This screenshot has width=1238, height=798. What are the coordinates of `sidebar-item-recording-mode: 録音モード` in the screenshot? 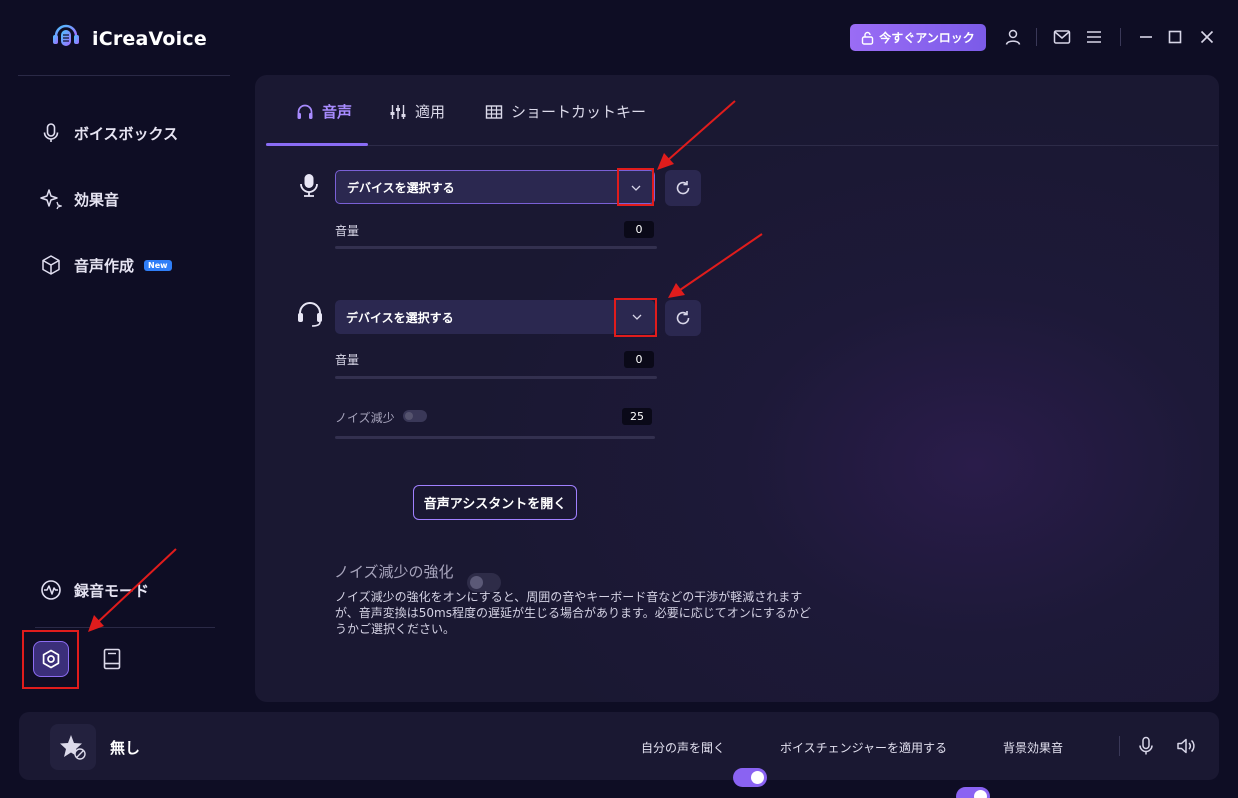 It's located at (94, 590).